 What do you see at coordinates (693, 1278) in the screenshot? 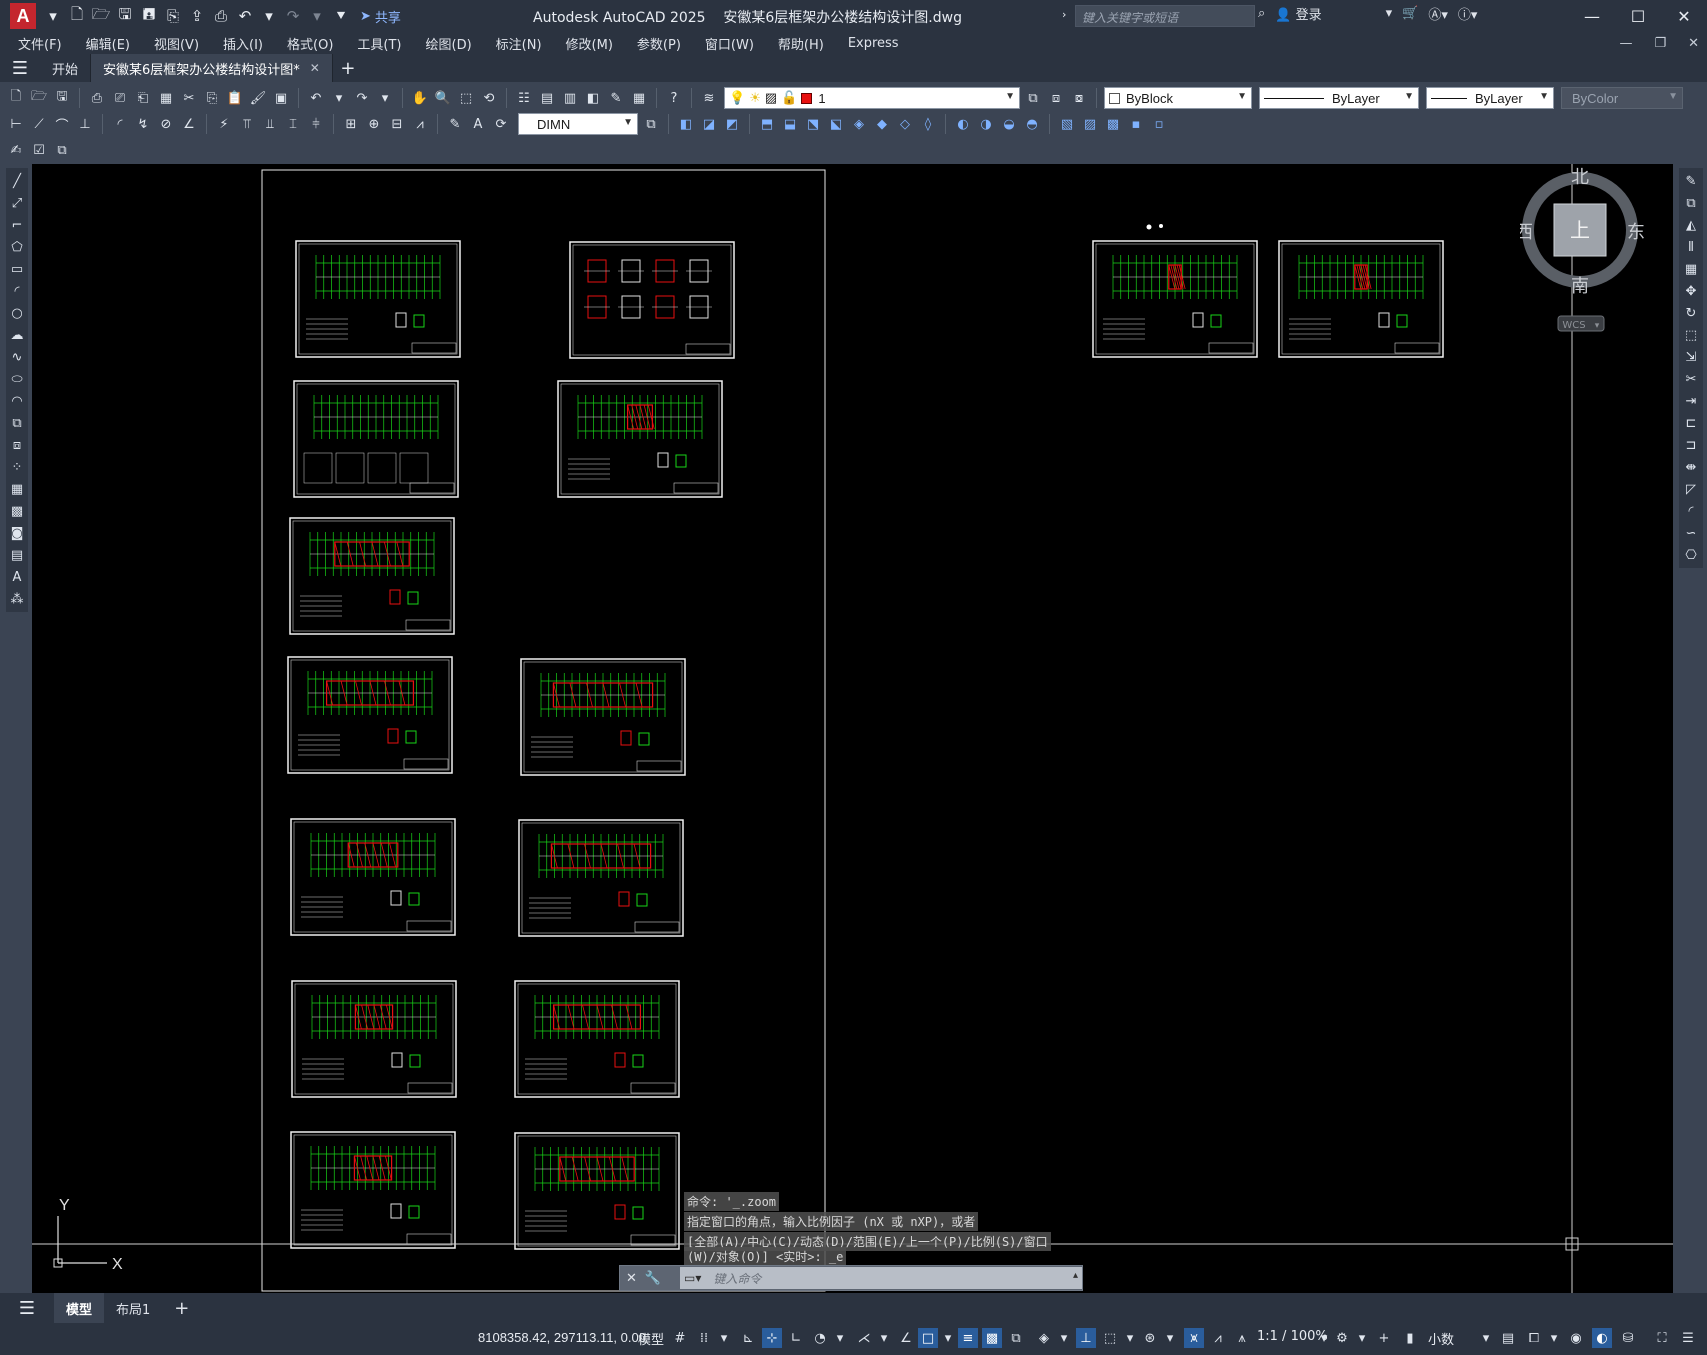
I see `command-recent-icon: ▭▾` at bounding box center [693, 1278].